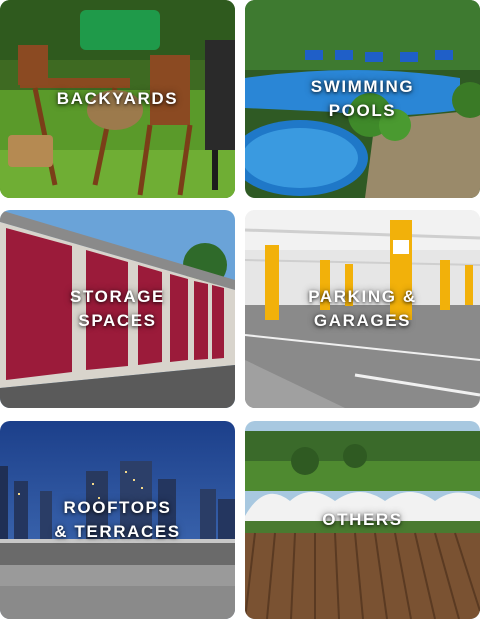 The height and width of the screenshot is (619, 480). Describe the element at coordinates (117, 320) in the screenshot. I see `tile-label-line-2: SPACES` at that location.